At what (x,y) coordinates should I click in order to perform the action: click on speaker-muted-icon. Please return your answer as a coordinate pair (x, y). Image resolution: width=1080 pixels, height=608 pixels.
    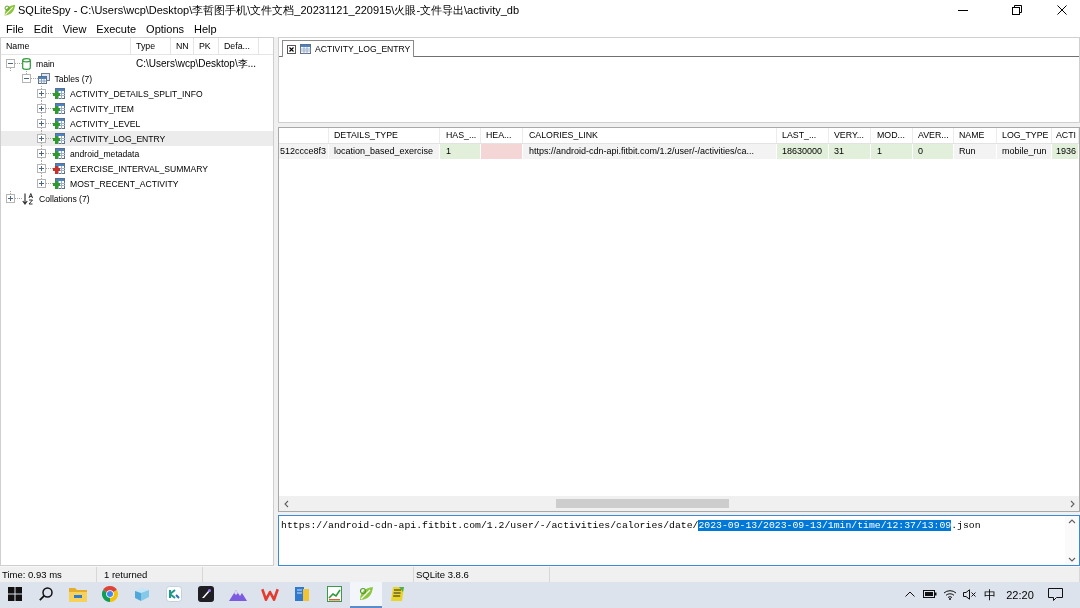
    Looking at the image, I should click on (970, 594).